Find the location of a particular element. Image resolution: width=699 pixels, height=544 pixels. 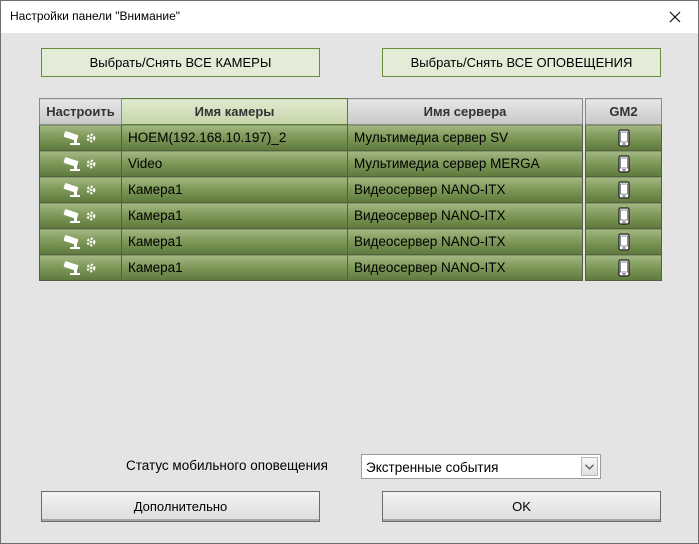

header-server-name: Имя сервера is located at coordinates (465, 111).